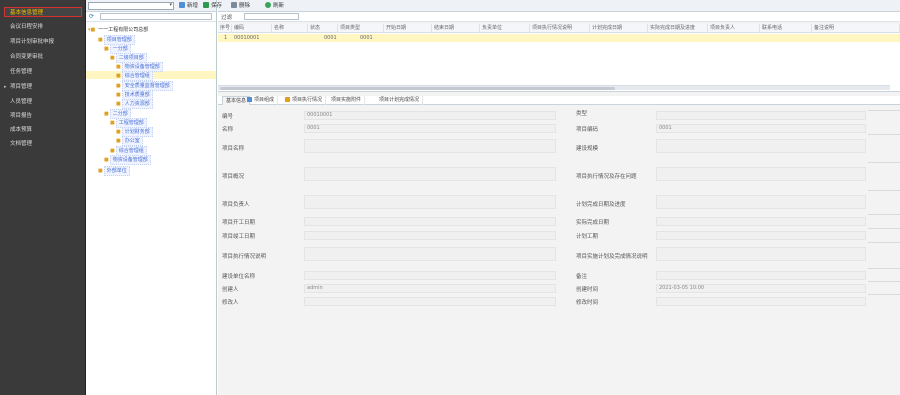 The image size is (900, 395). What do you see at coordinates (761, 288) in the screenshot?
I see `created-time-field: 2021-03-05 10:00` at bounding box center [761, 288].